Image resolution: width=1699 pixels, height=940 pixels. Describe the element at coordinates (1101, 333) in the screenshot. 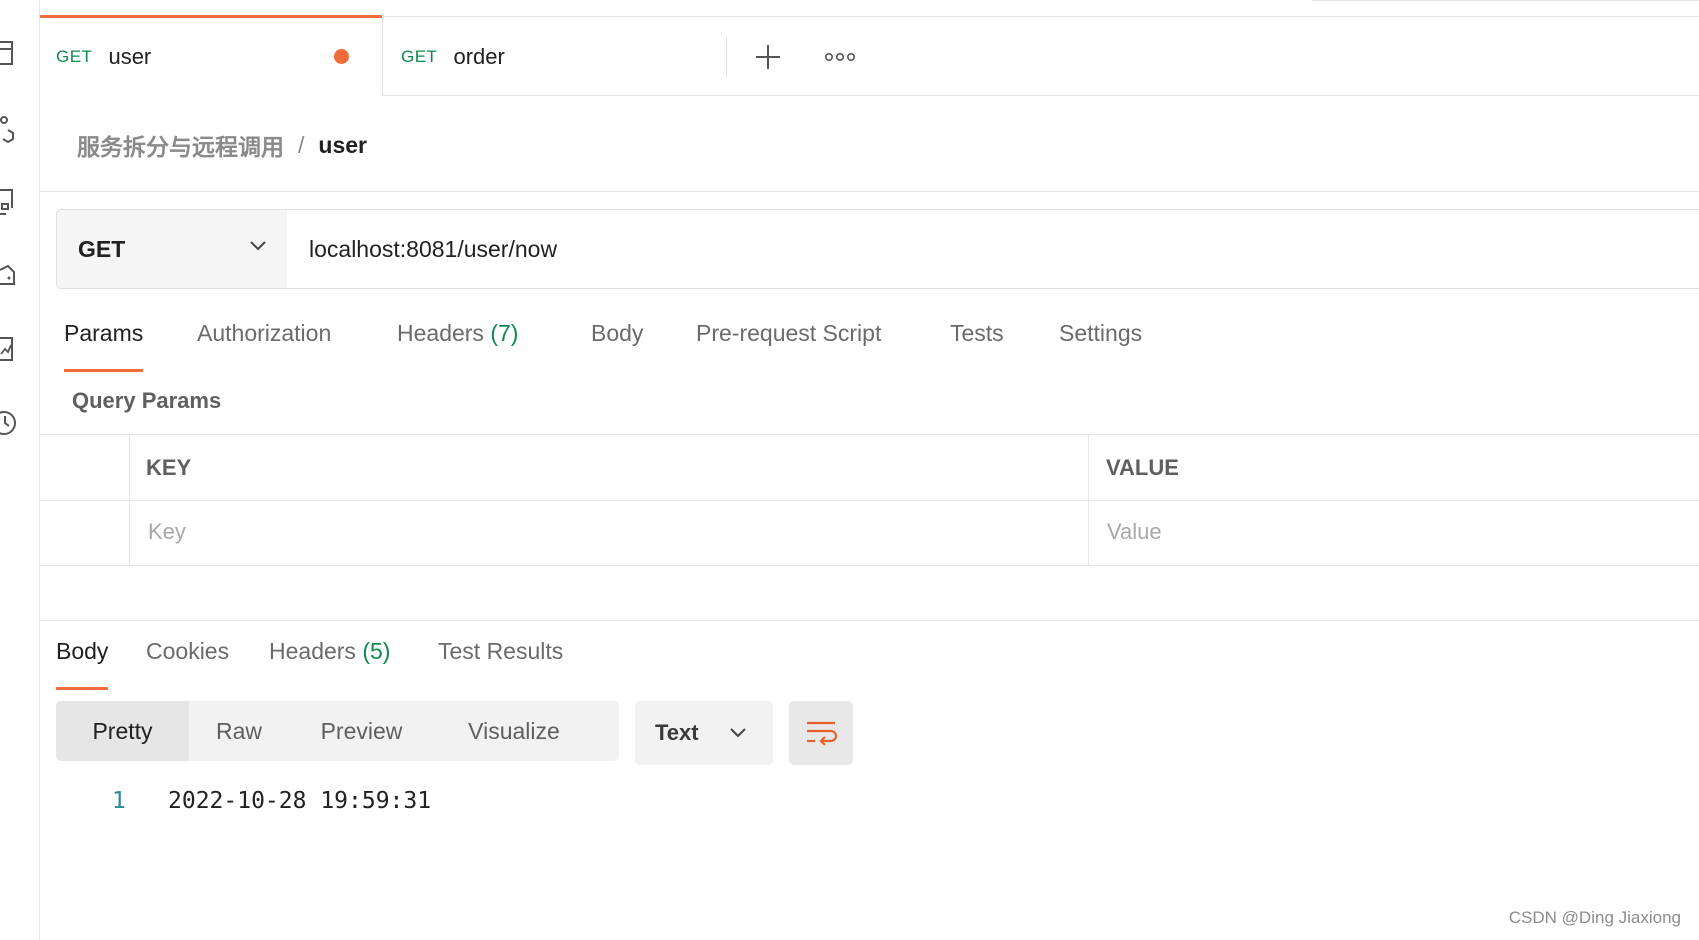

I see `tab-label: Settings` at that location.